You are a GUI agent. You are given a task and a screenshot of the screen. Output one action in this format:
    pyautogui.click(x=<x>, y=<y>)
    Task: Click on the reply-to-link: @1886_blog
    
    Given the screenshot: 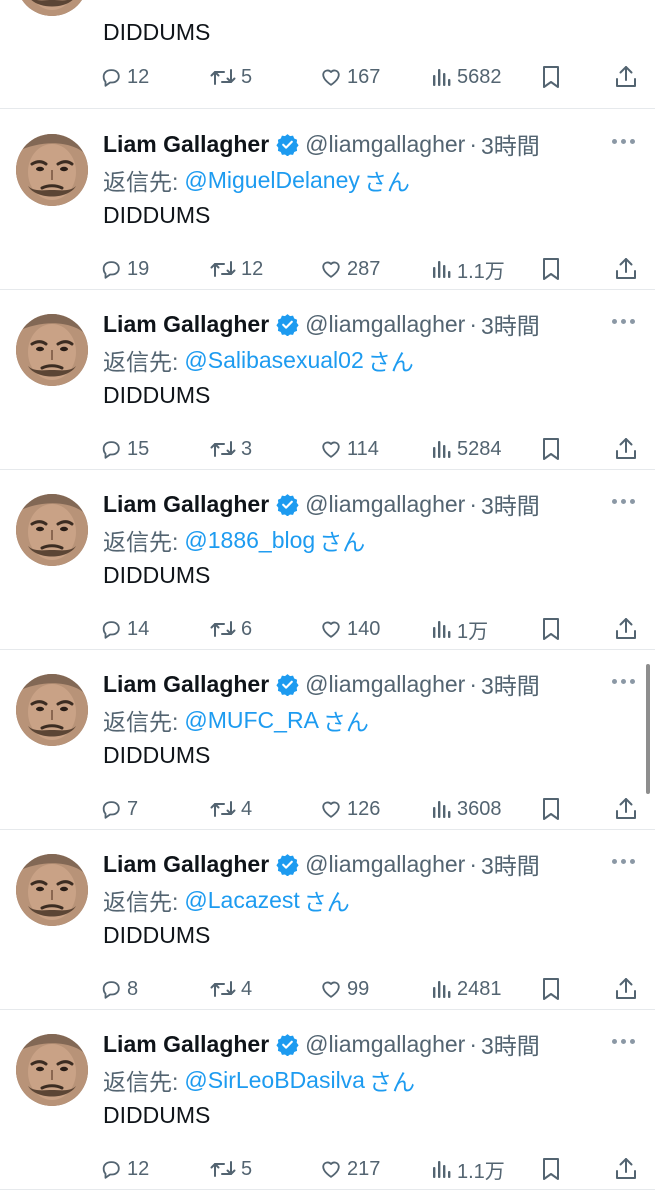 What is the action you would take?
    pyautogui.click(x=249, y=540)
    